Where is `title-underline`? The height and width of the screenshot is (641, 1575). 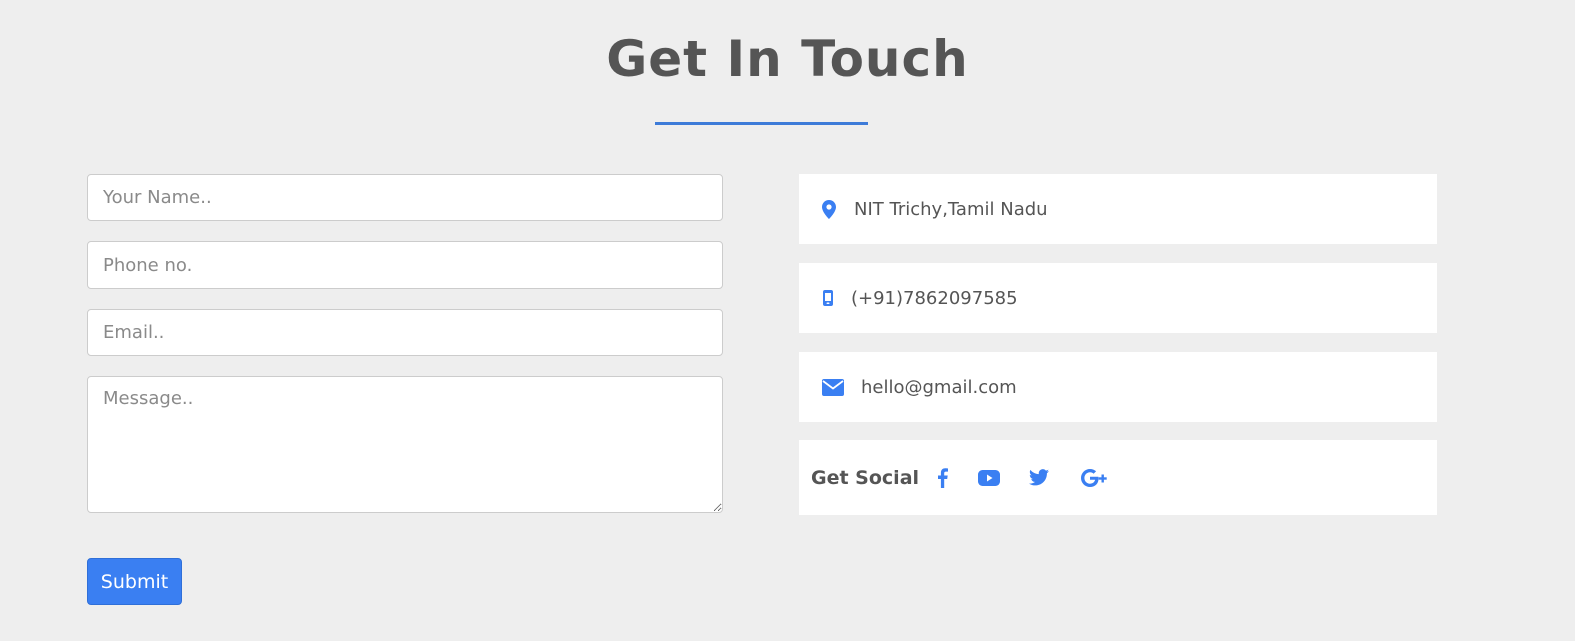 title-underline is located at coordinates (761, 123).